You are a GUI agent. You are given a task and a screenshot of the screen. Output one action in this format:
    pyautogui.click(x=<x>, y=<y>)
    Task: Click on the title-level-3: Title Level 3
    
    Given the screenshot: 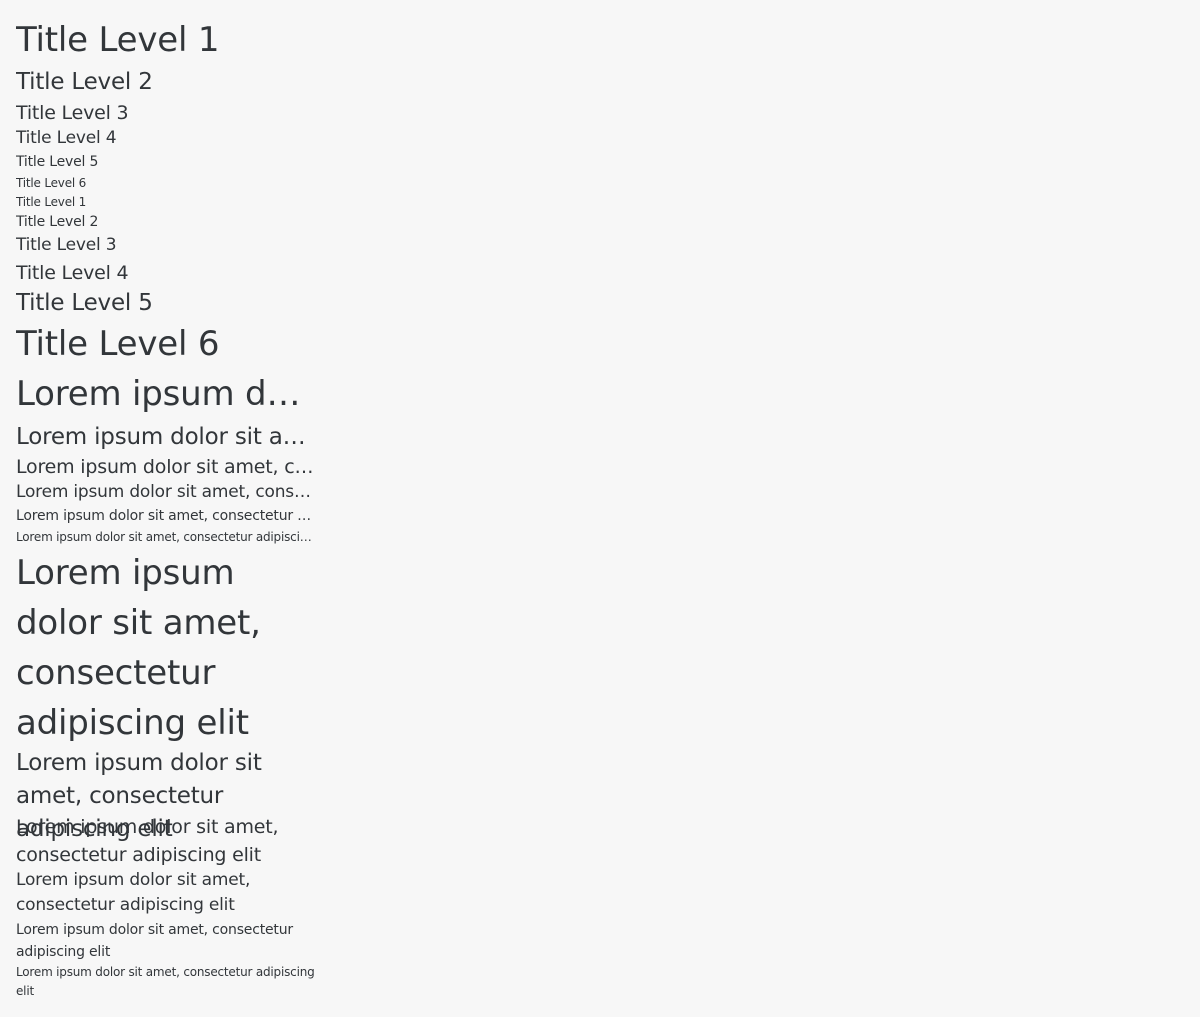 What is the action you would take?
    pyautogui.click(x=72, y=113)
    